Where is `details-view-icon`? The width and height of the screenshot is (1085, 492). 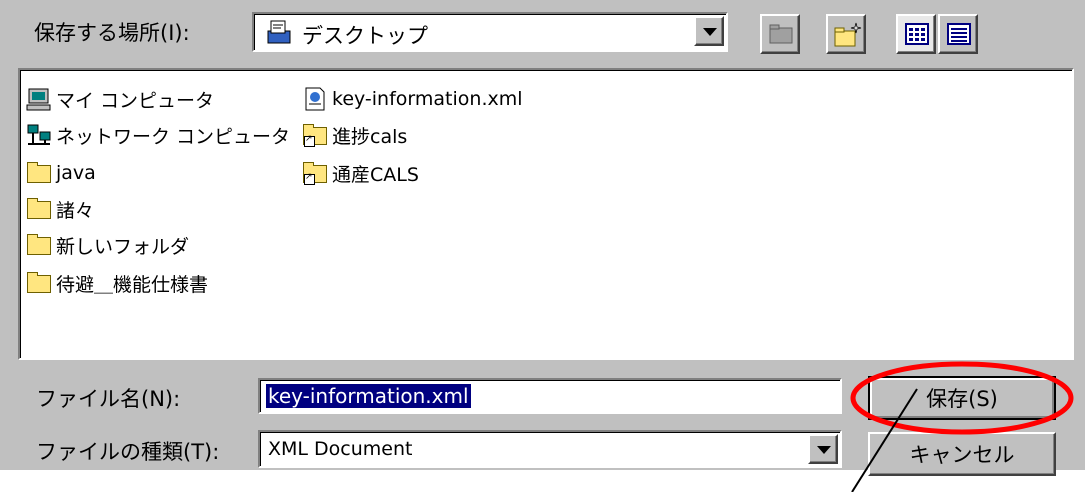
details-view-icon is located at coordinates (959, 36).